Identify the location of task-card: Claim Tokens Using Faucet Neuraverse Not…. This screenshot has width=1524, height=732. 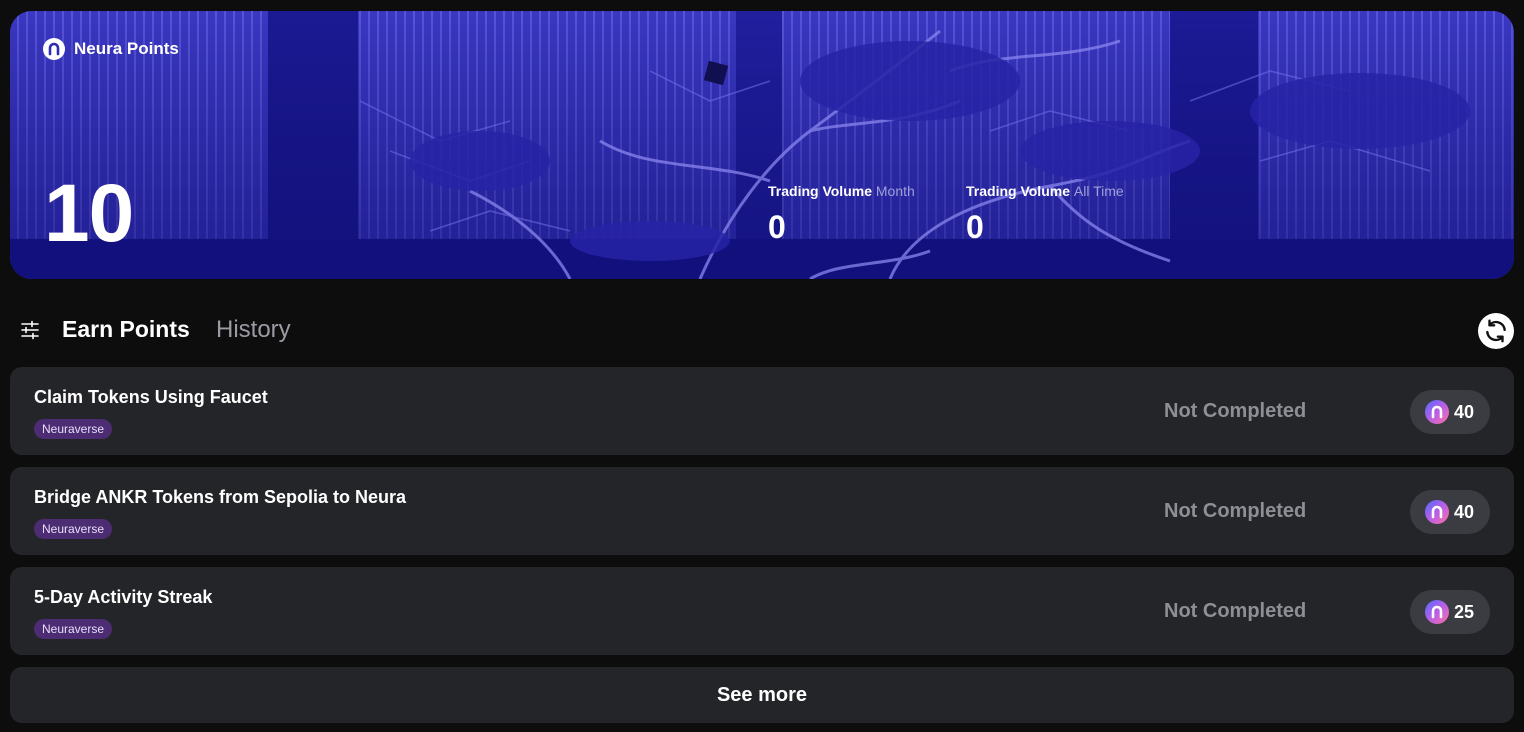
(762, 411).